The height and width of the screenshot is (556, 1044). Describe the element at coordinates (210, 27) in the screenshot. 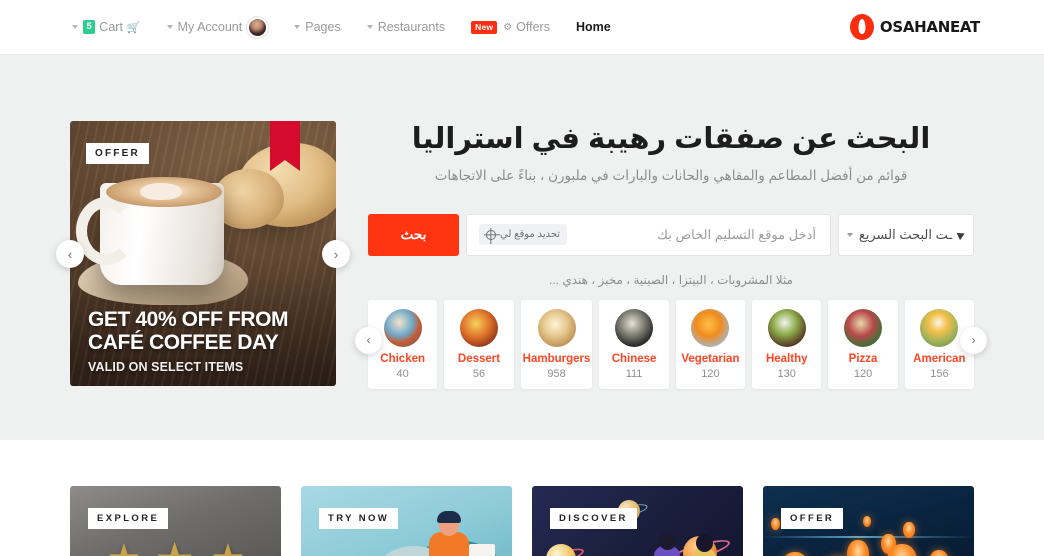

I see `nav-item-label-my-account: My Account` at that location.